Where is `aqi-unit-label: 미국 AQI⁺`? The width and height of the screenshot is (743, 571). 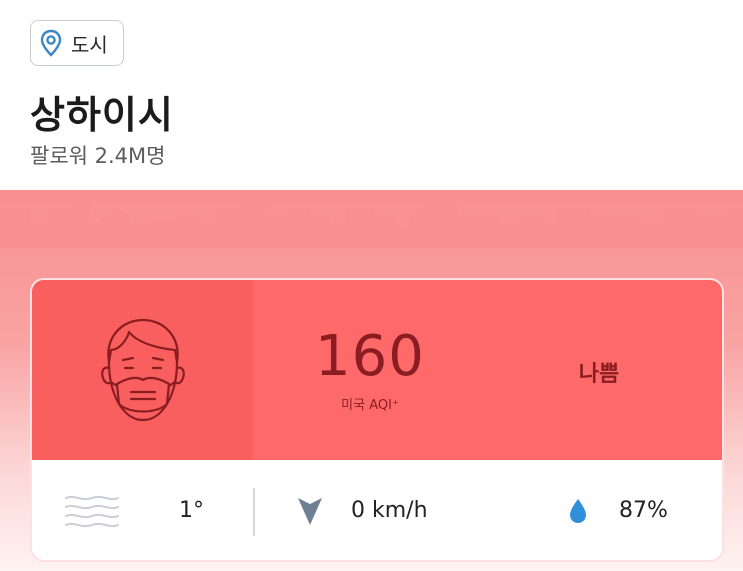
aqi-unit-label: 미국 AQI⁺ is located at coordinates (370, 405).